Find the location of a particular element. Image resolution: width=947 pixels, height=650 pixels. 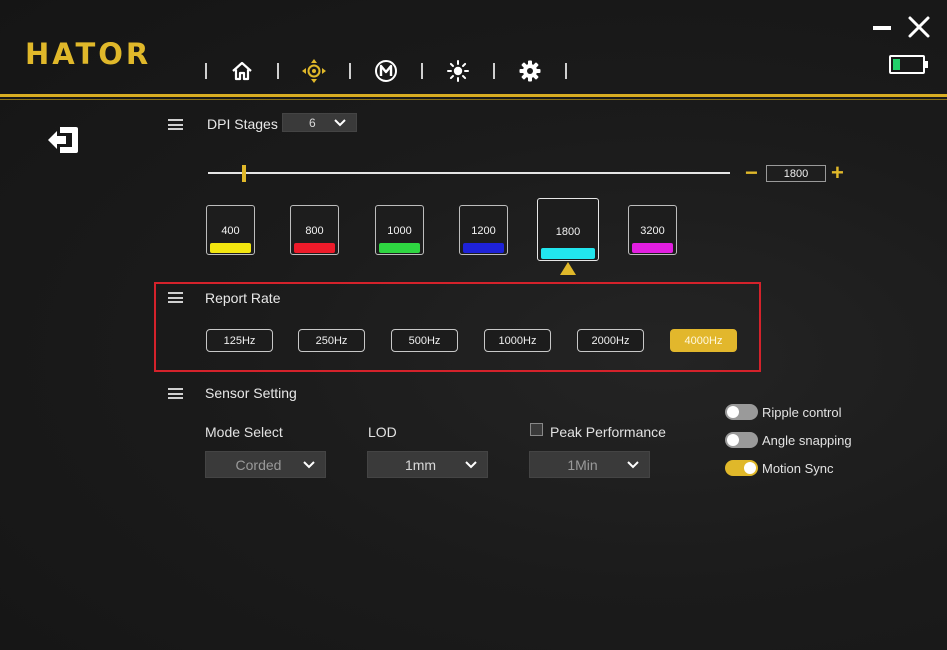

lod-value: 1mm is located at coordinates (420, 464).